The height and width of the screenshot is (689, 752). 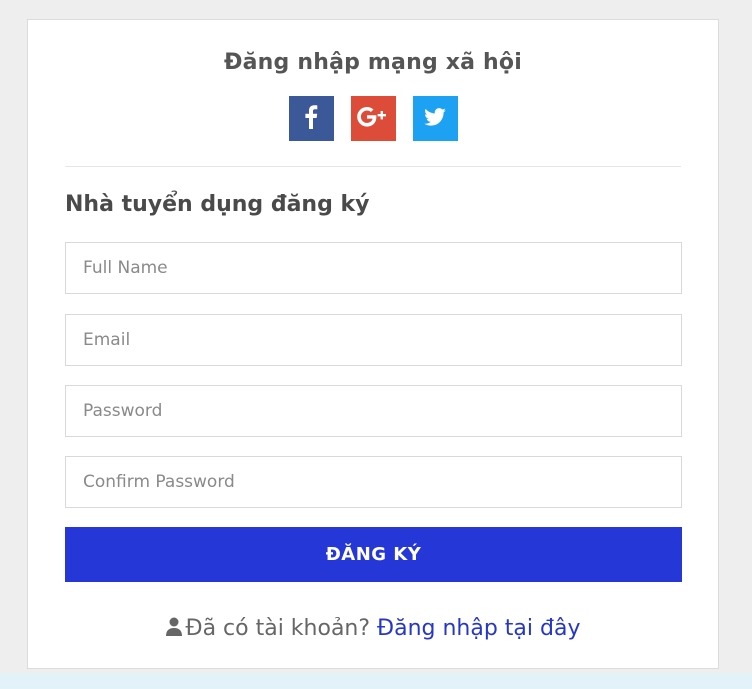 I want to click on facebook-login-button, so click(x=311, y=118).